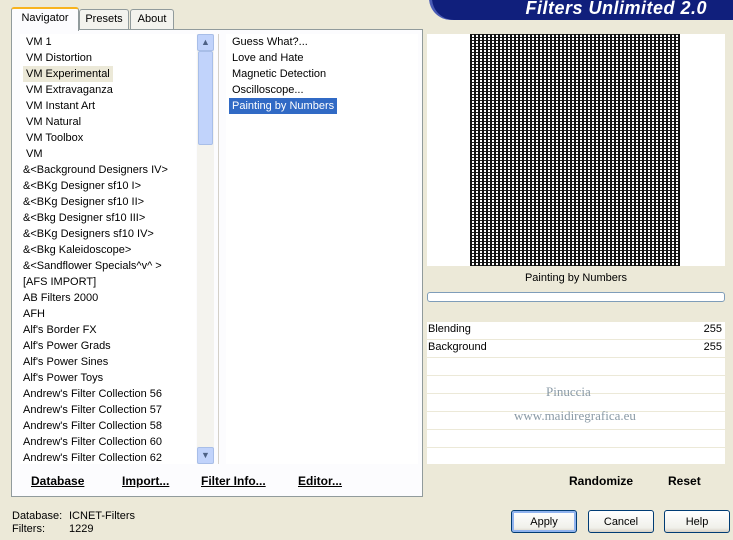 This screenshot has height=540, width=733. Describe the element at coordinates (63, 378) in the screenshot. I see `category-item: Alf's Power Toys` at that location.